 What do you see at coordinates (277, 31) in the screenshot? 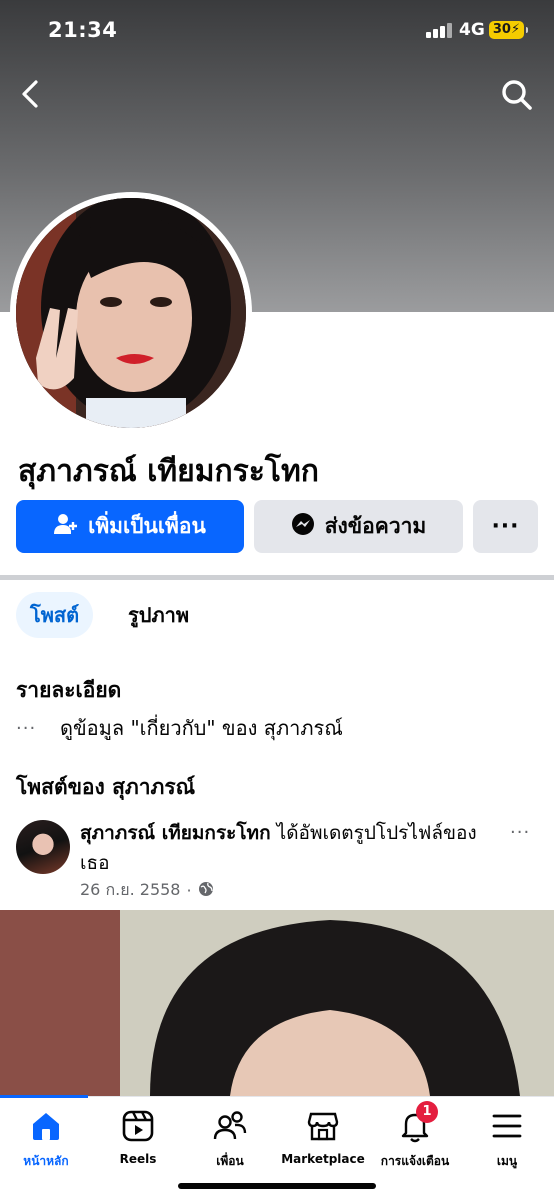
I see `status-bar: 21:34 4G 30⚡` at bounding box center [277, 31].